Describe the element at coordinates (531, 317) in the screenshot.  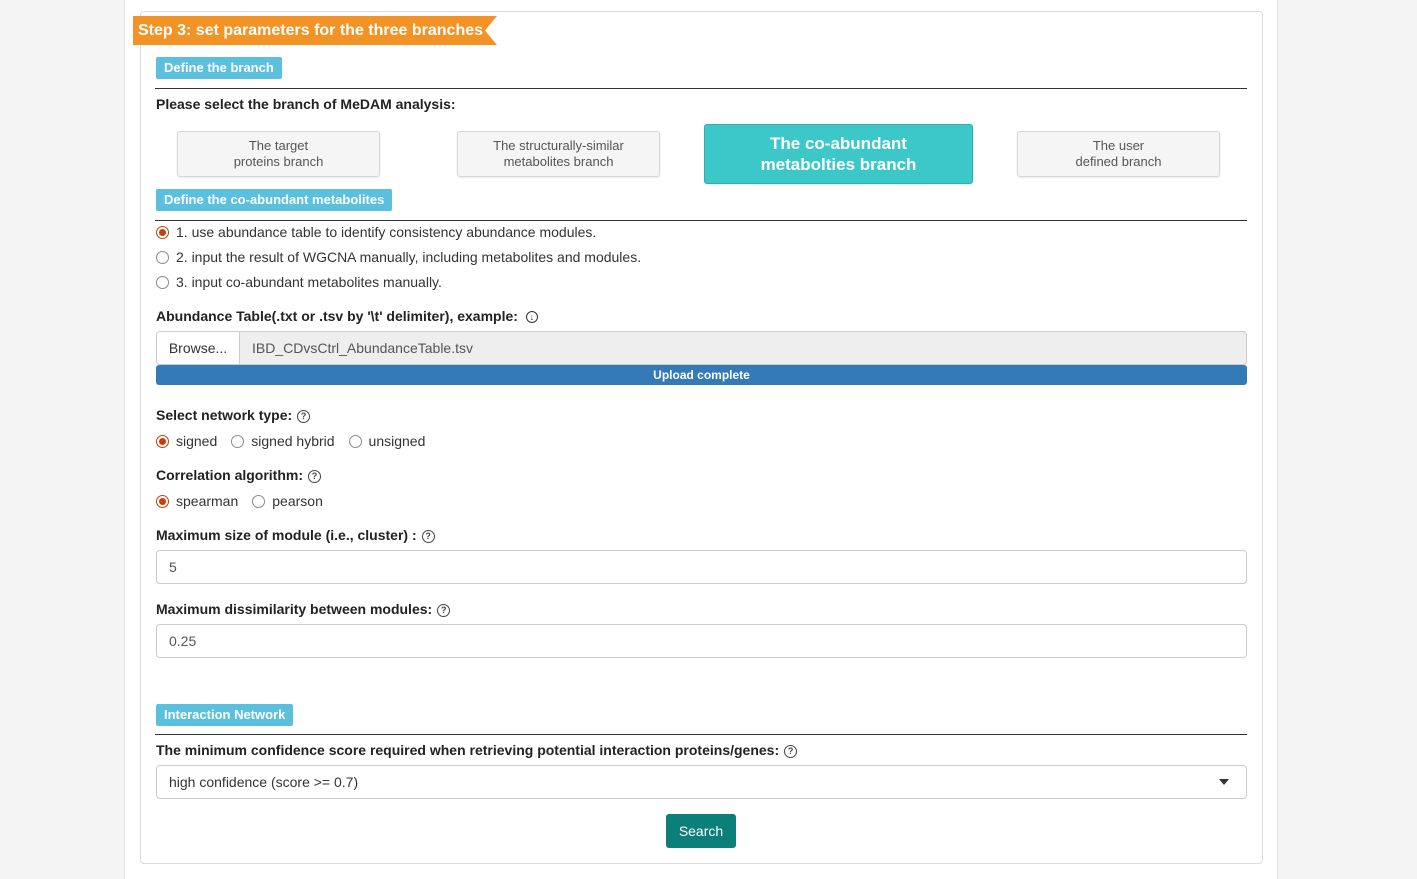
I see `download-icon: ↓` at that location.